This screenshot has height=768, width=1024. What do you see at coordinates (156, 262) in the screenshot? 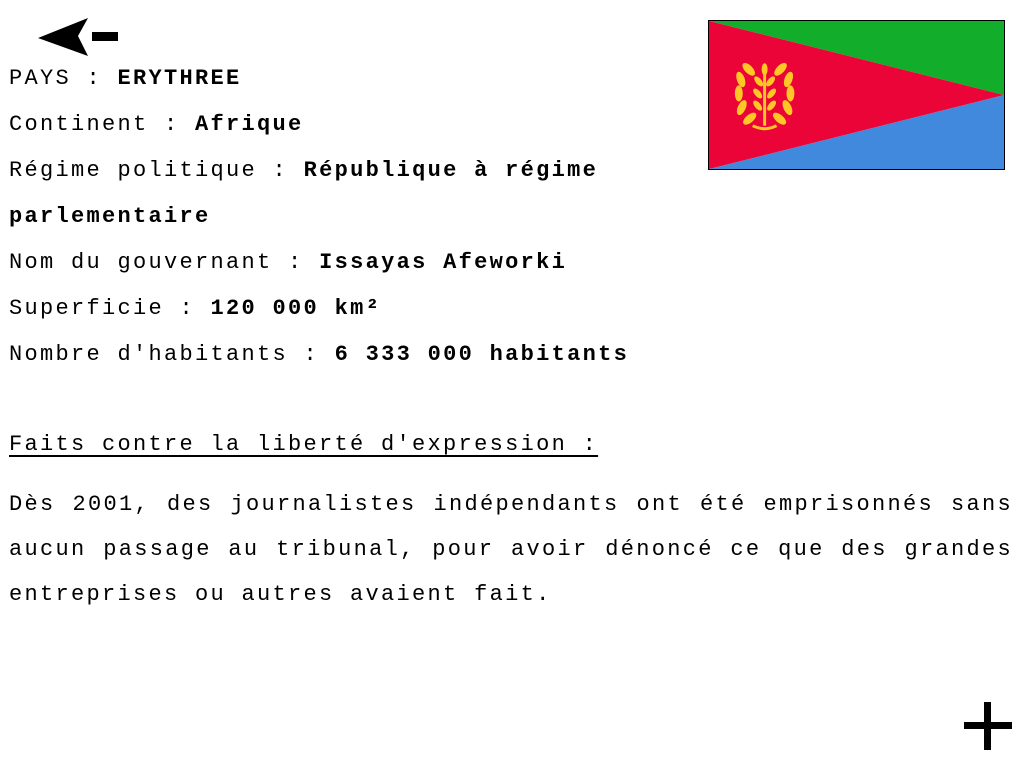
I see `leader-label: Nom du gouvernant :` at bounding box center [156, 262].